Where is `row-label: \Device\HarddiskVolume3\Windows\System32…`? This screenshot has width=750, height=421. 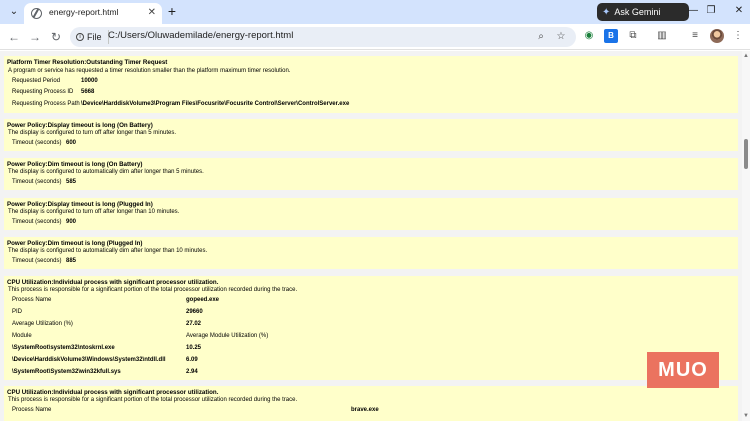
row-label: \Device\HarddiskVolume3\Windows\System32… is located at coordinates (89, 360).